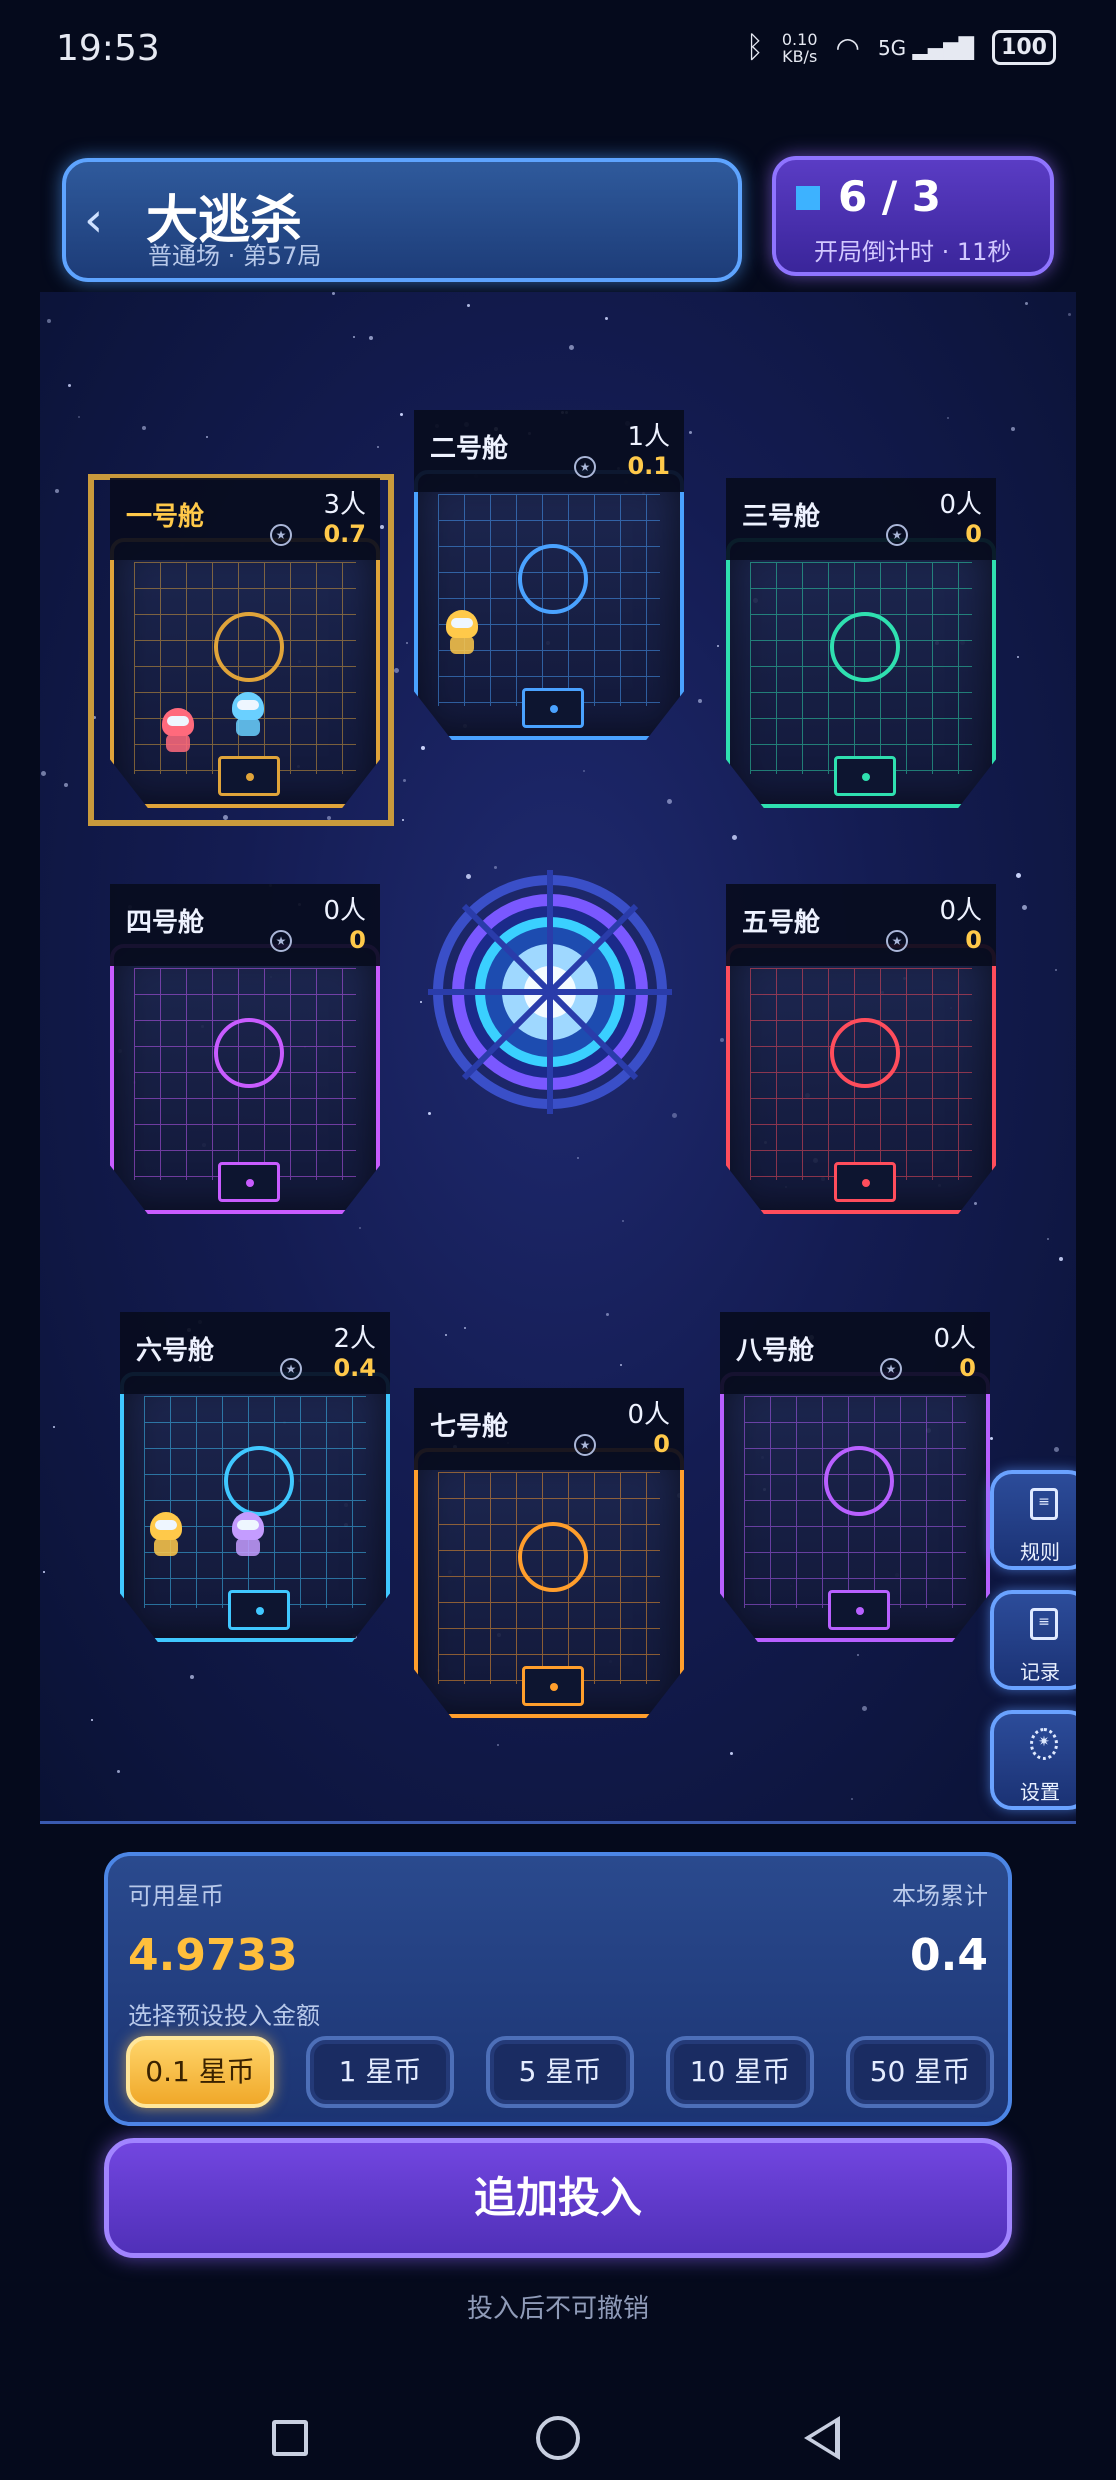 Image resolution: width=1116 pixels, height=2480 pixels. What do you see at coordinates (200, 2072) in the screenshot?
I see `amount-button: 0.1 星币` at bounding box center [200, 2072].